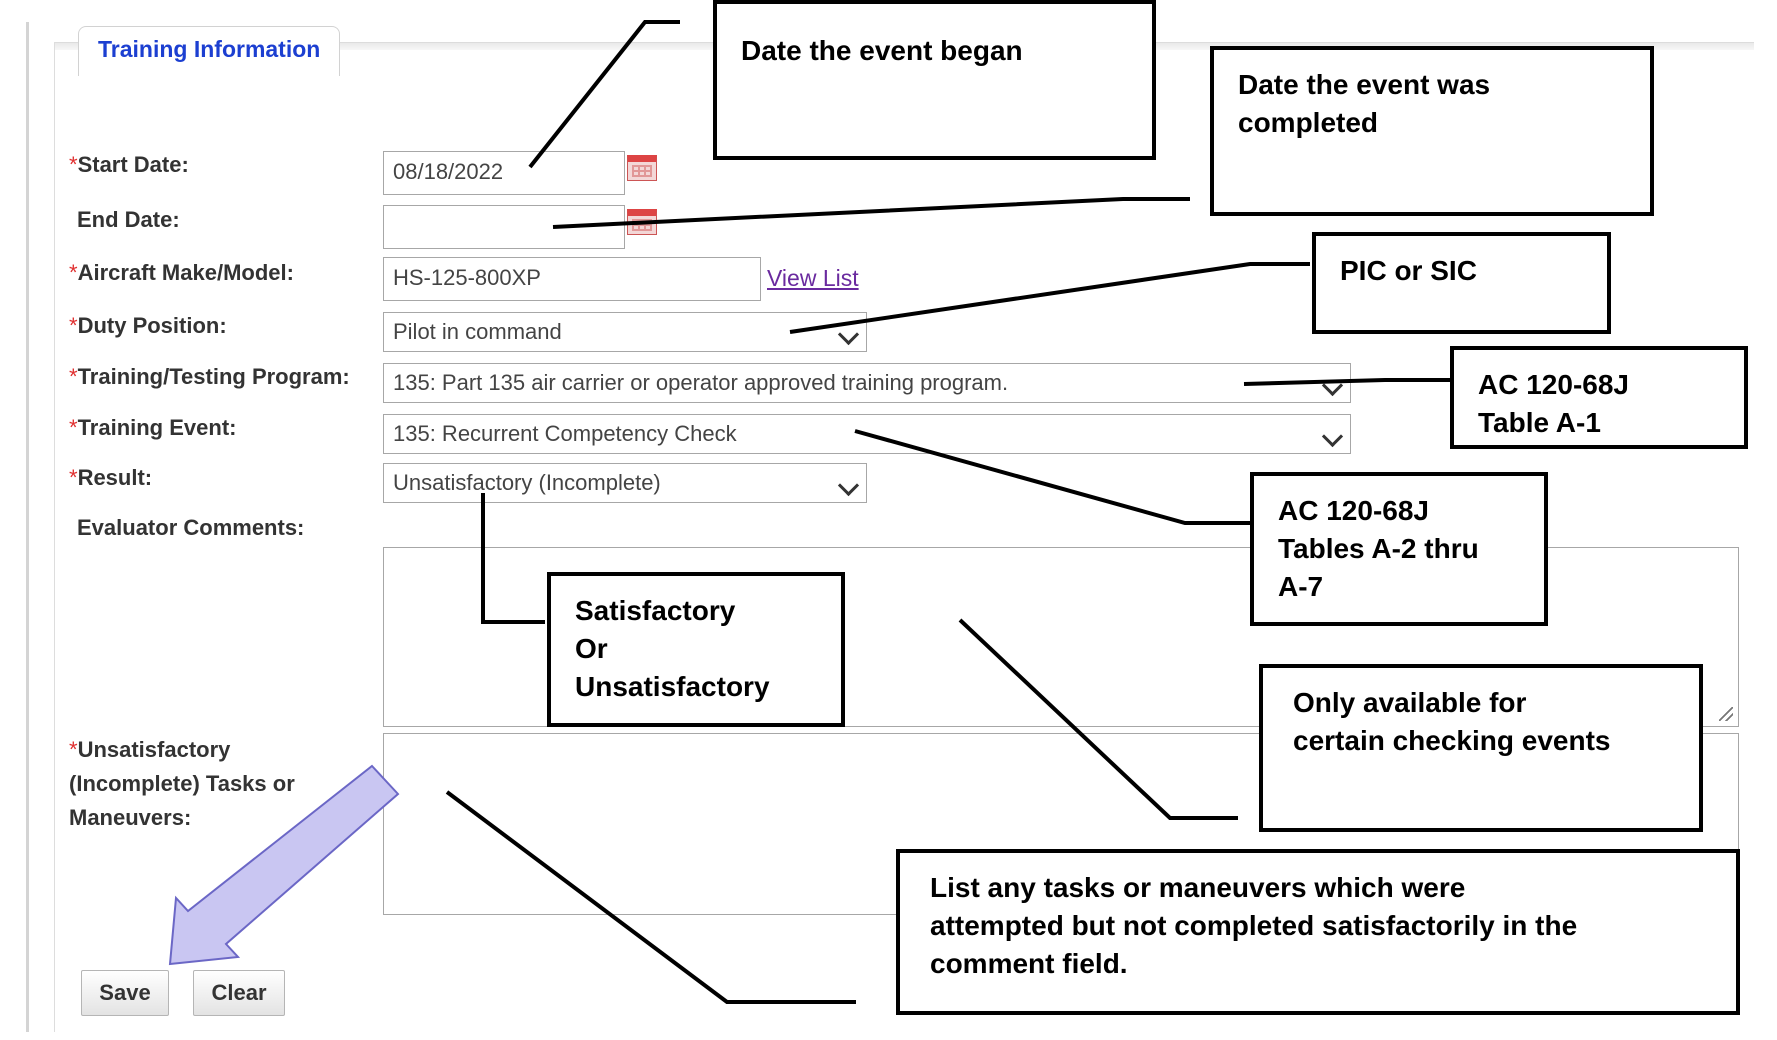 The image size is (1777, 1040). What do you see at coordinates (54, 537) in the screenshot?
I see `fieldset-border-left` at bounding box center [54, 537].